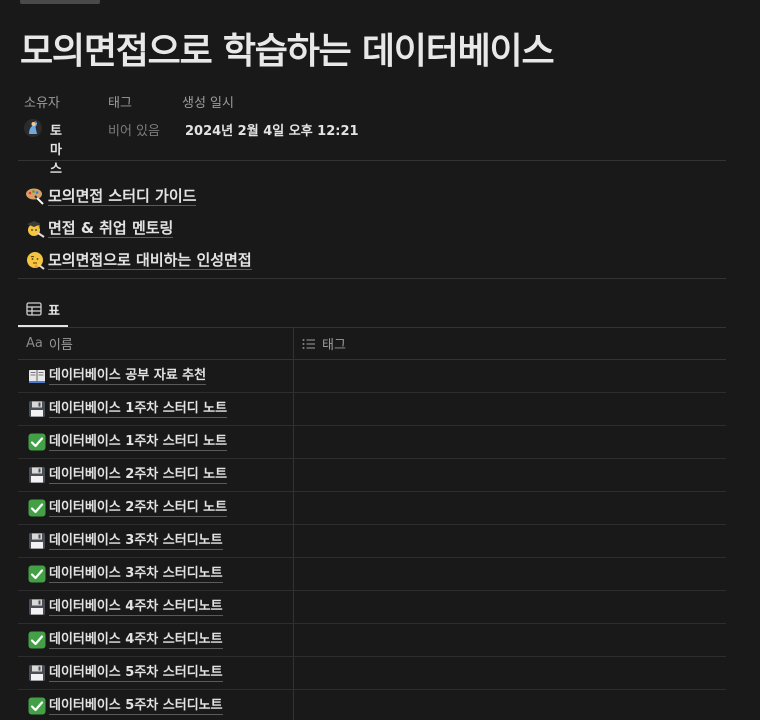  I want to click on table-row: 데이터베이스 공부 자료 추천, so click(372, 376).